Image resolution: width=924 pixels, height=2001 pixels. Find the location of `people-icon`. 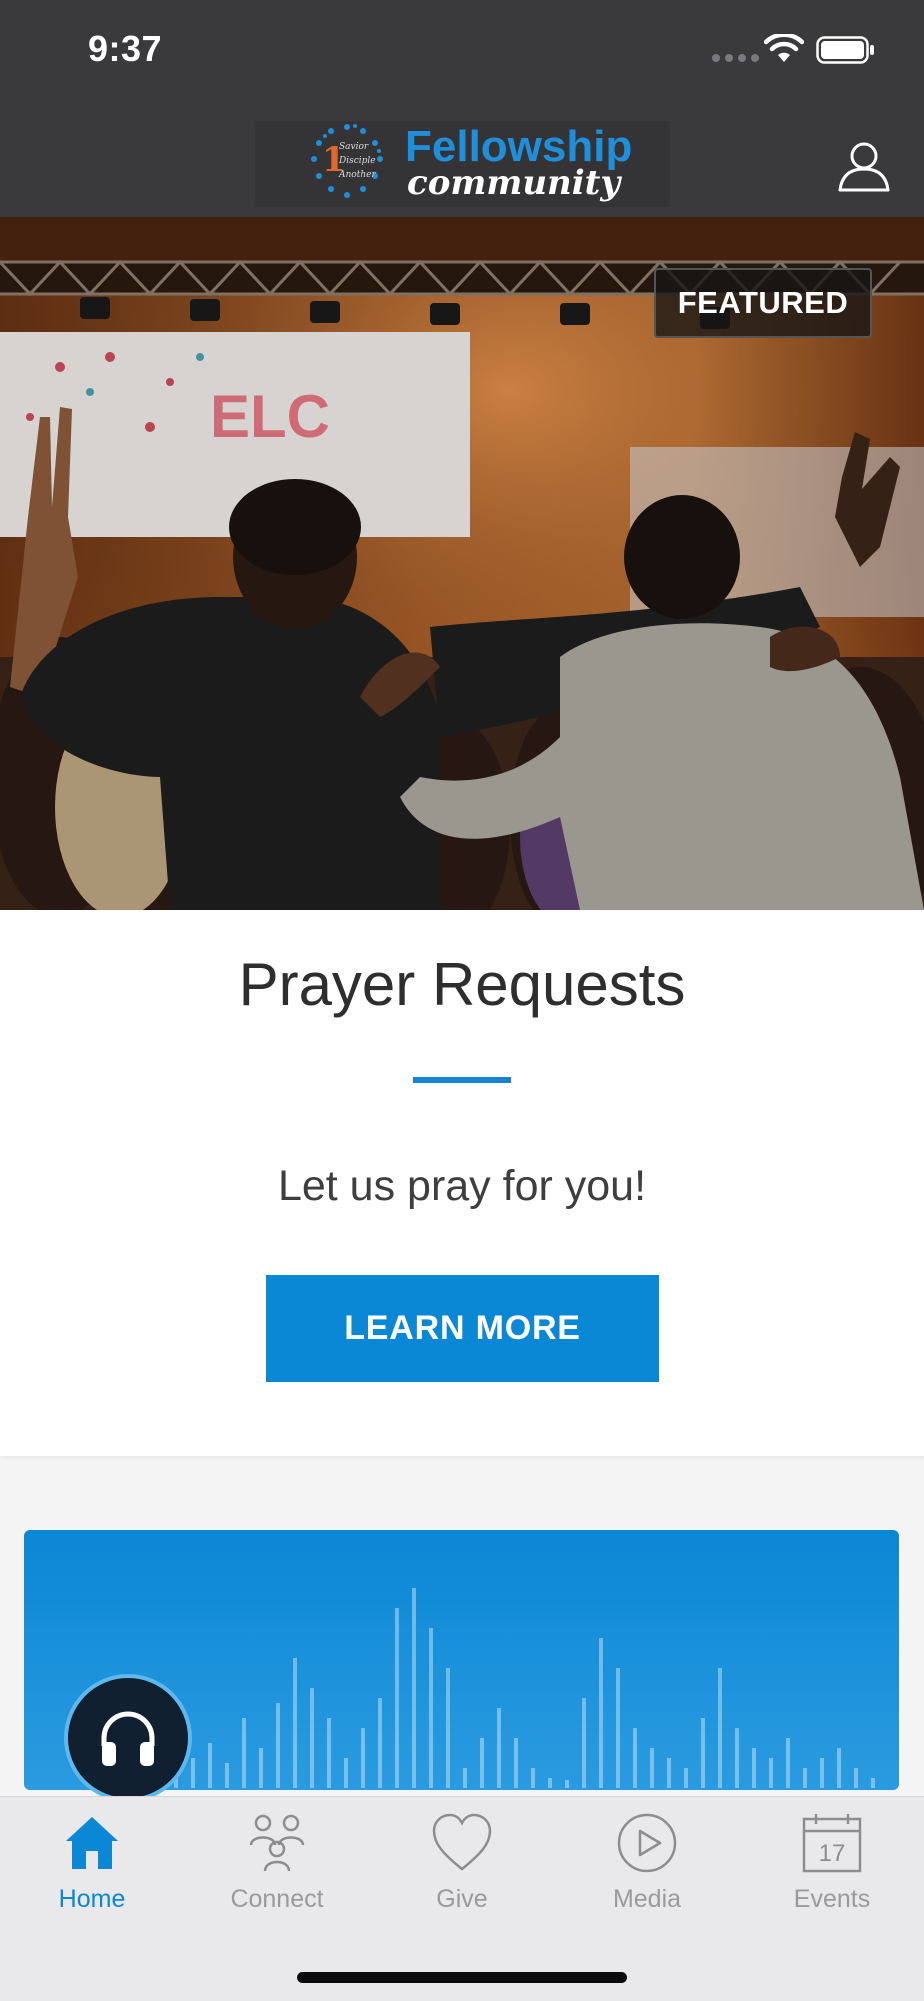

people-icon is located at coordinates (277, 1843).